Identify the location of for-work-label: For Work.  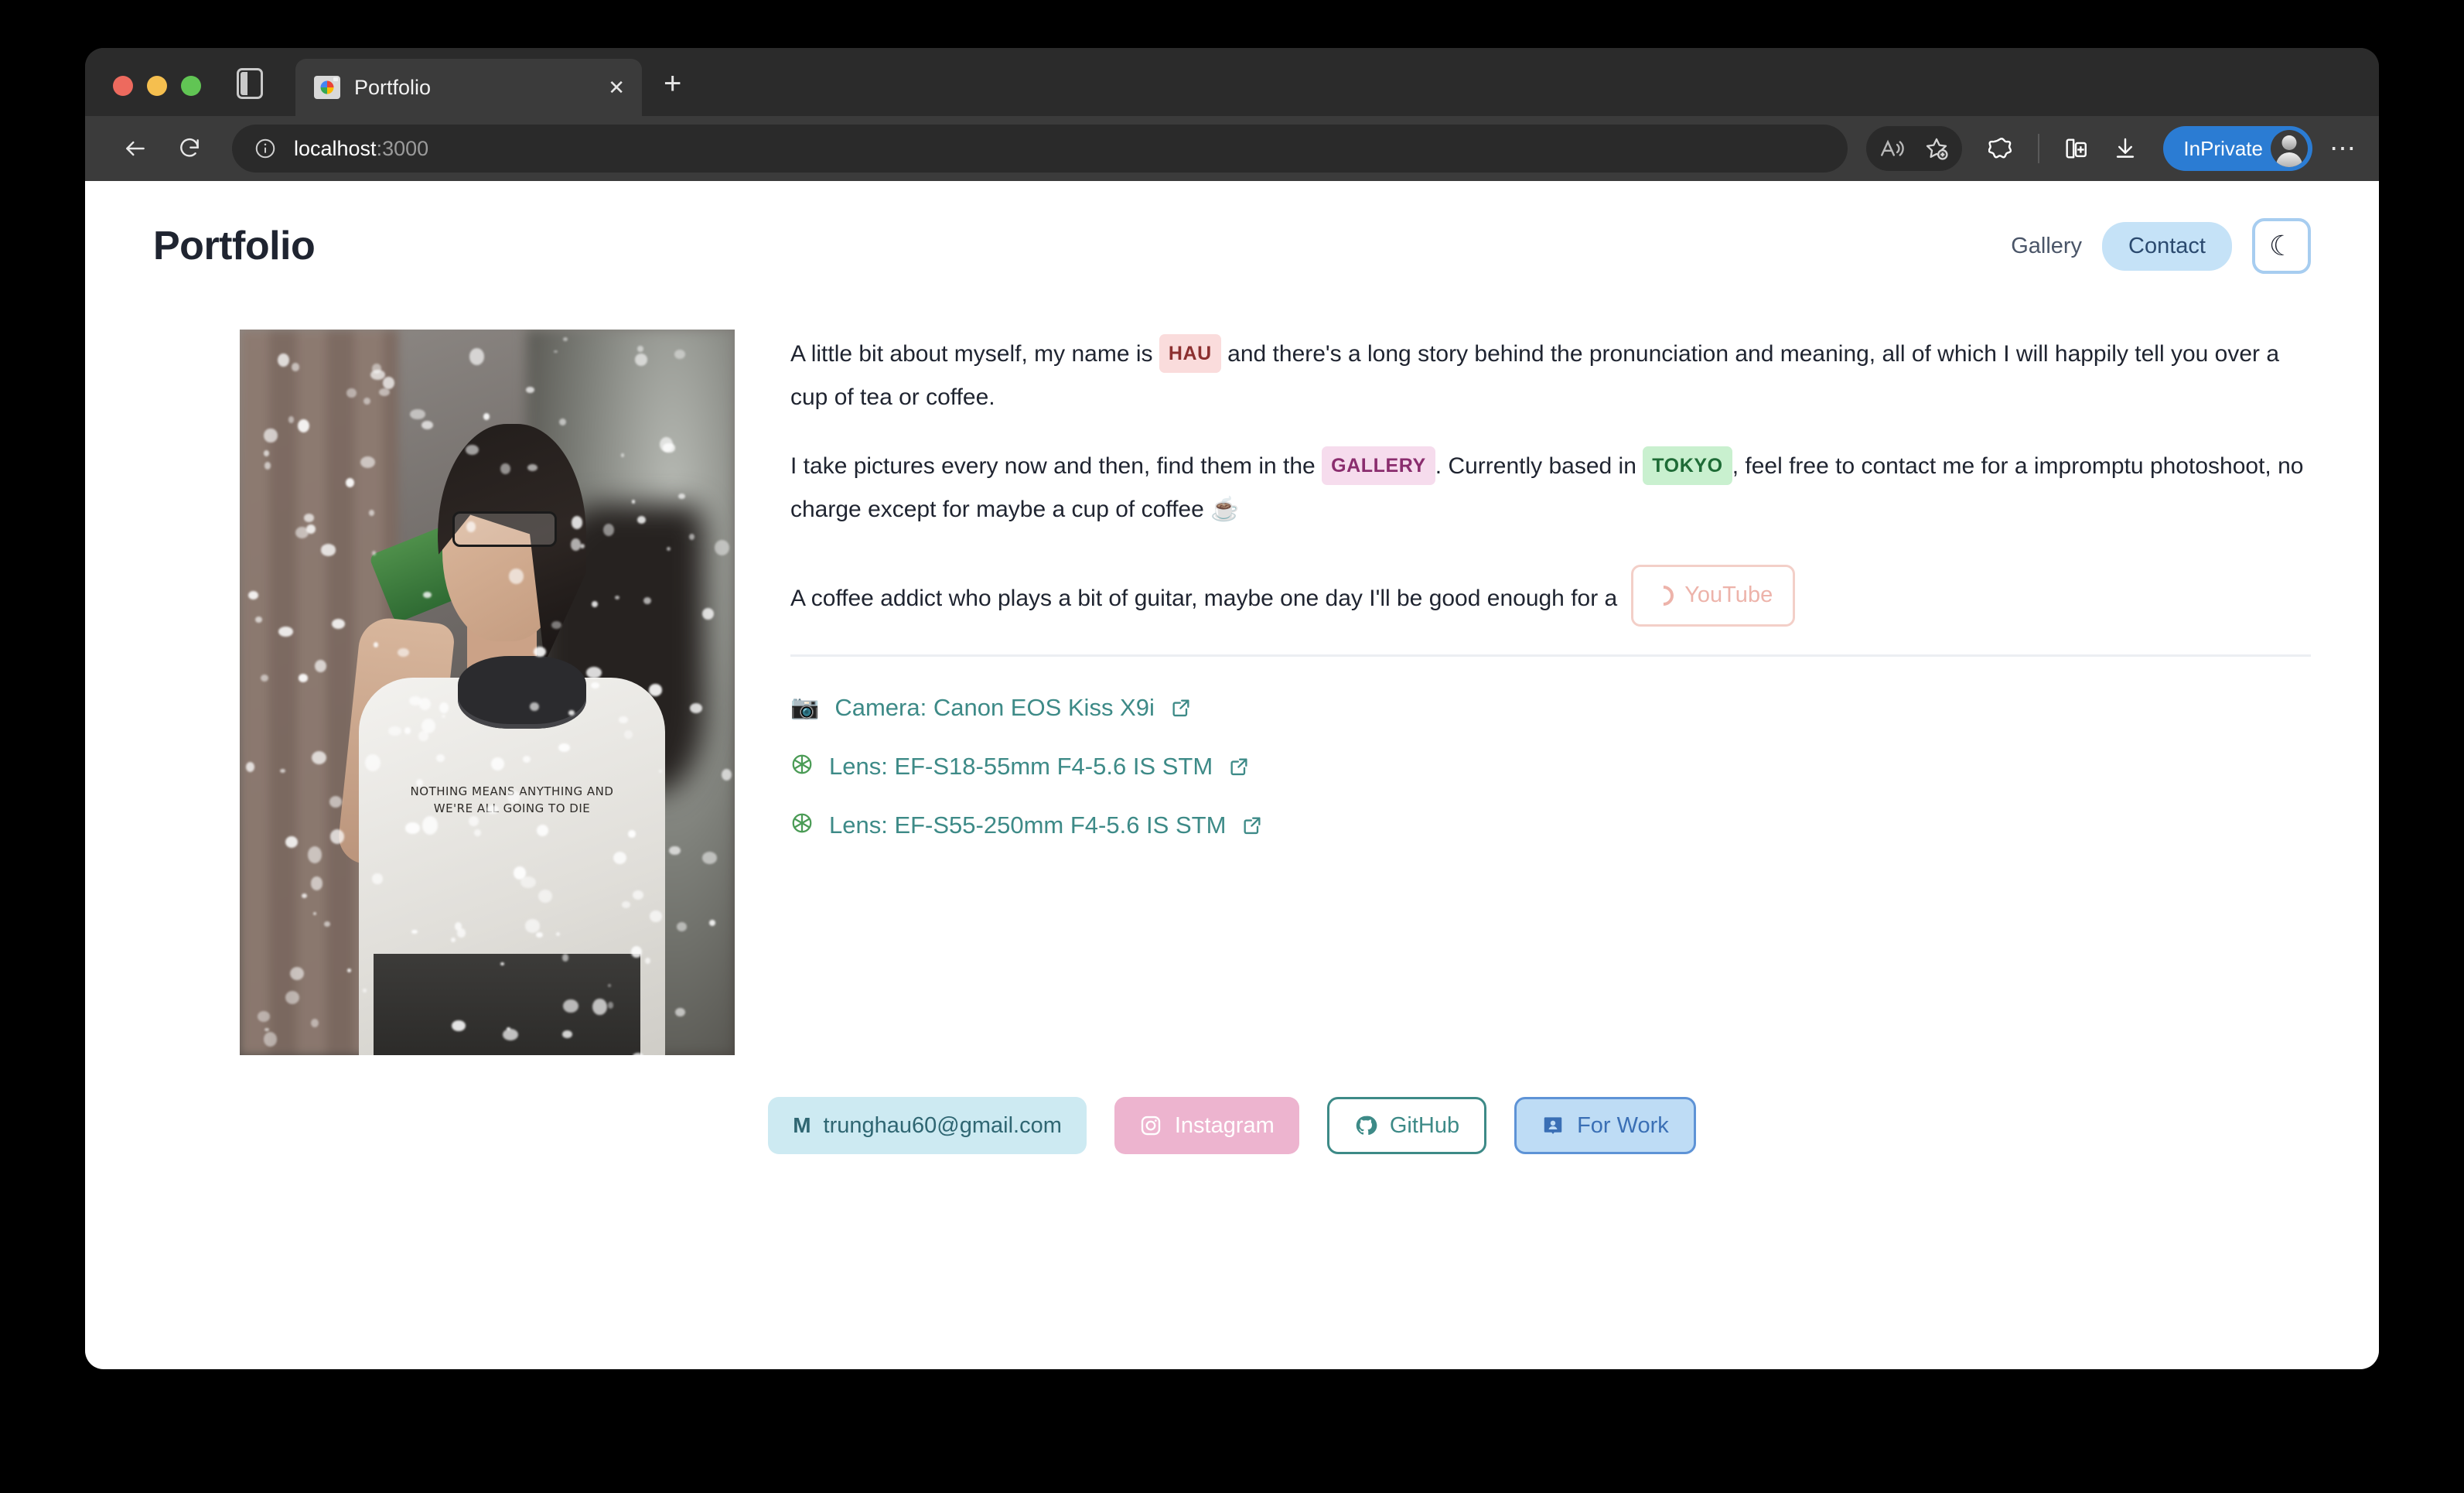
(1623, 1125).